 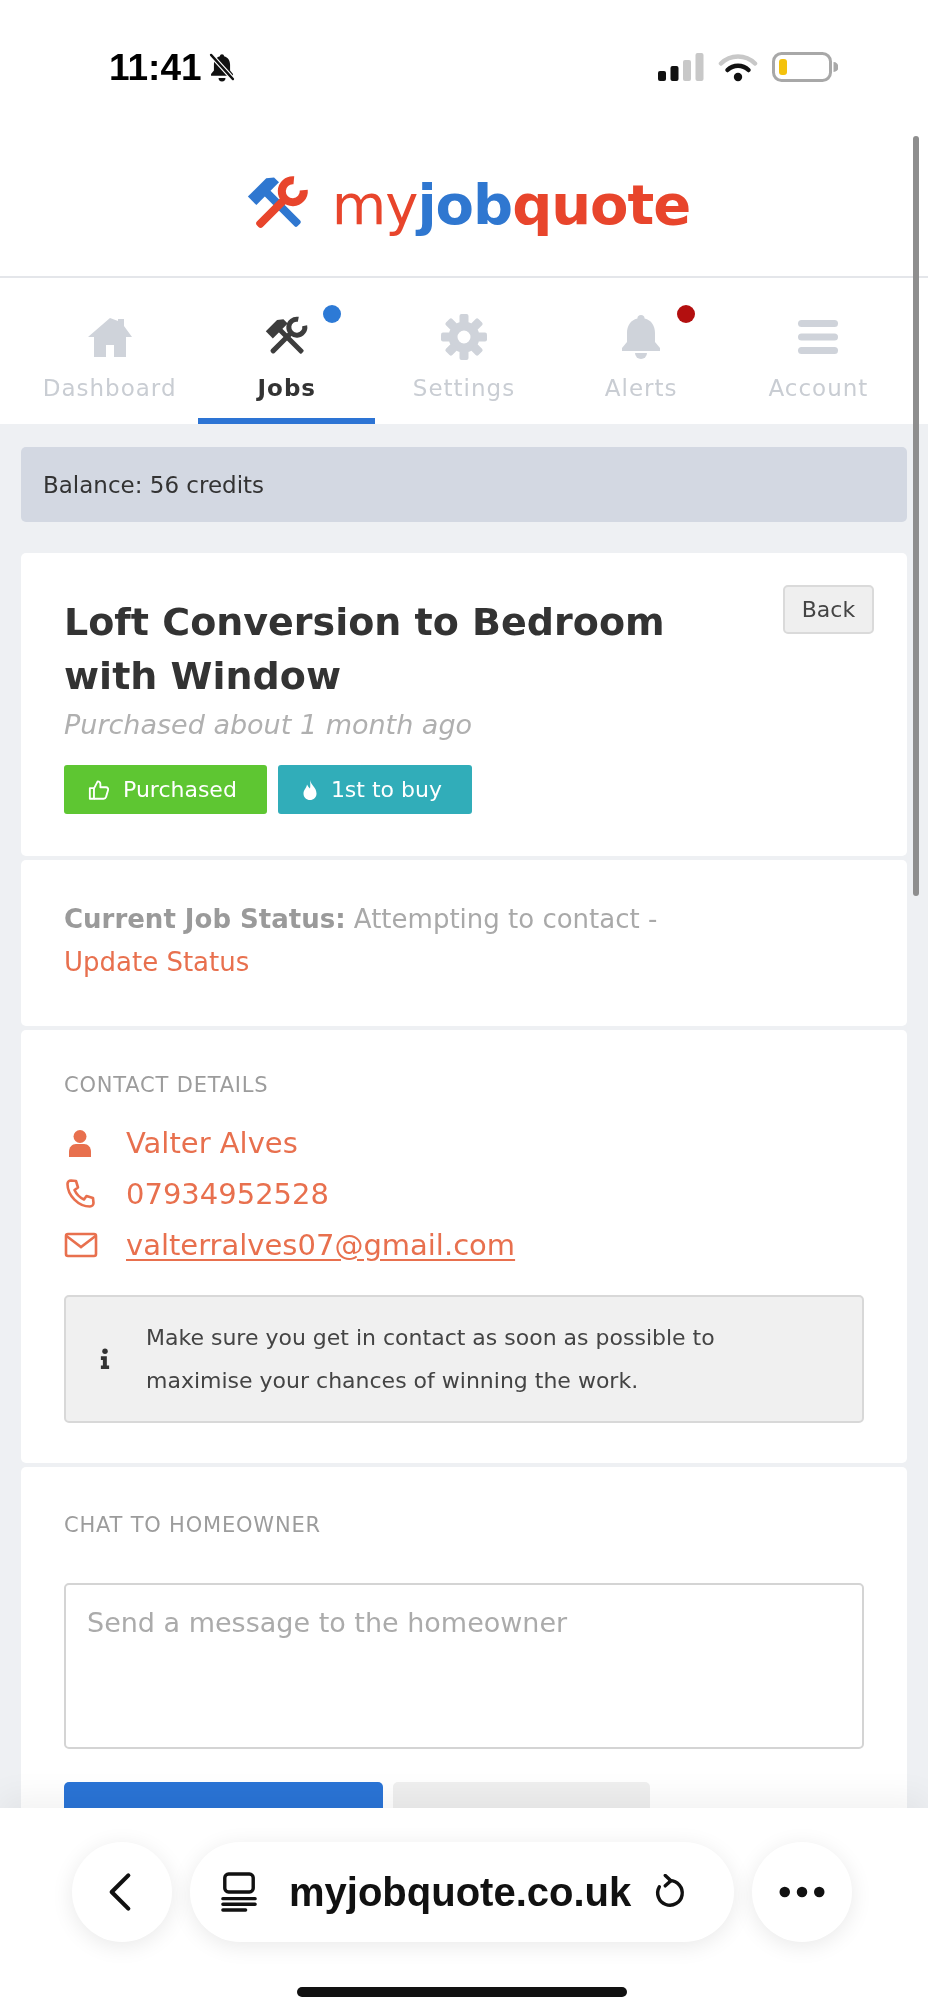 I want to click on info-icon, so click(x=105, y=1359).